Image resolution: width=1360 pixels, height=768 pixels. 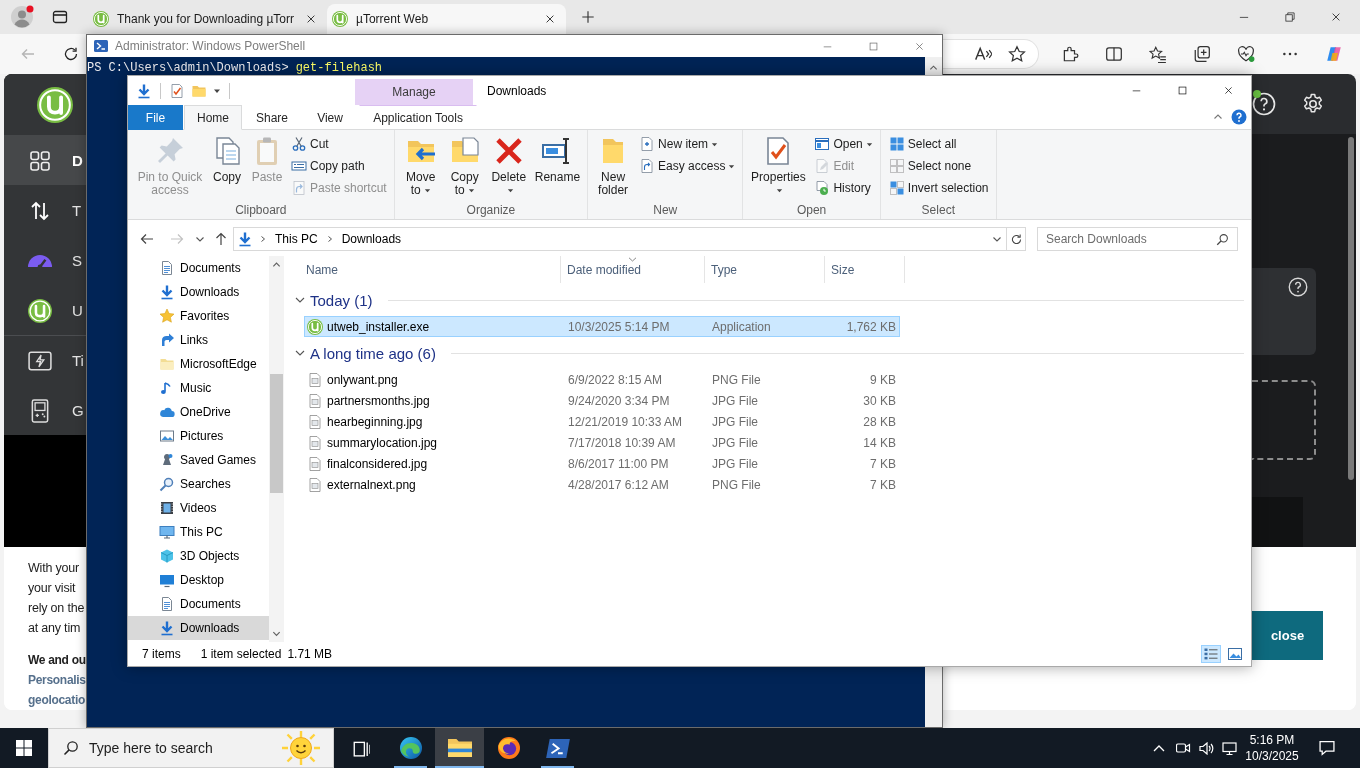 What do you see at coordinates (602, 326) in the screenshot?
I see `file-row: utweb_installer.exe 10/3/2025 5:14 PM Application 1,762 KB` at bounding box center [602, 326].